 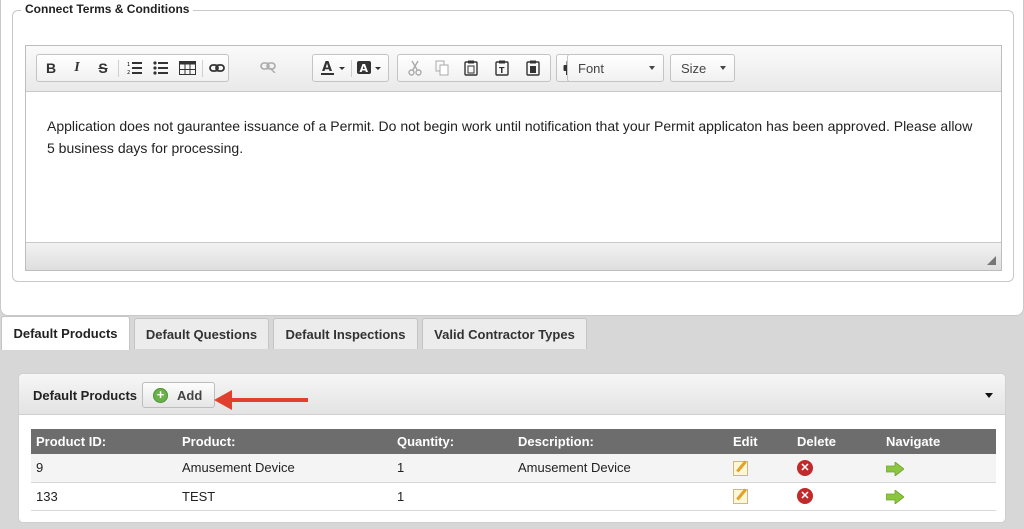 What do you see at coordinates (160, 395) in the screenshot?
I see `plus-icon: +` at bounding box center [160, 395].